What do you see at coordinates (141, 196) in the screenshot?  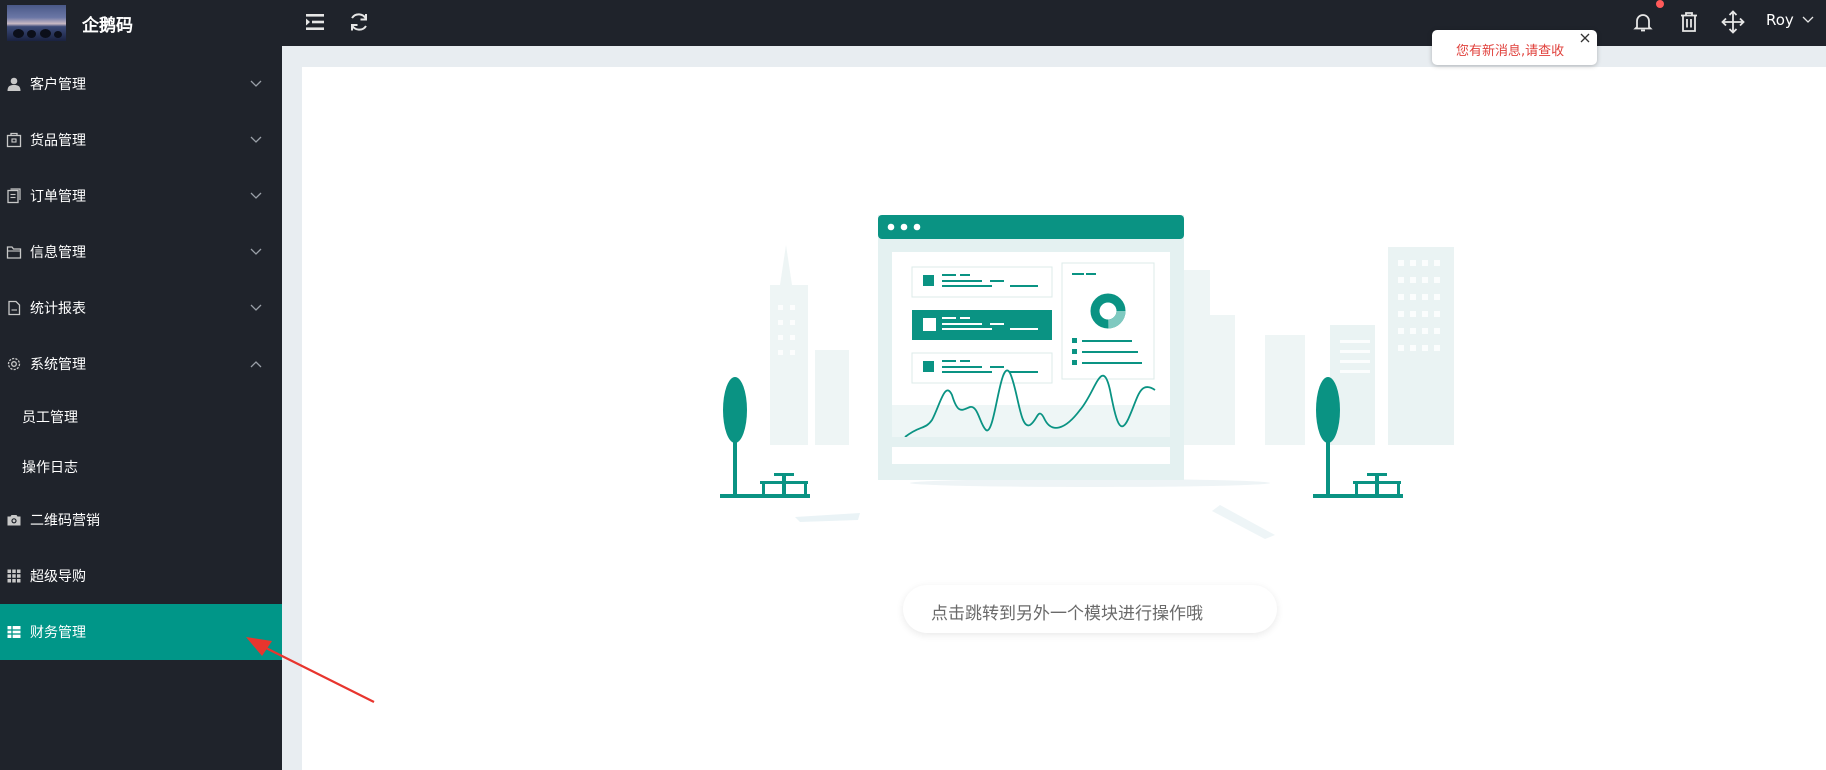 I see `sidebar-item-orders: 订单管理` at bounding box center [141, 196].